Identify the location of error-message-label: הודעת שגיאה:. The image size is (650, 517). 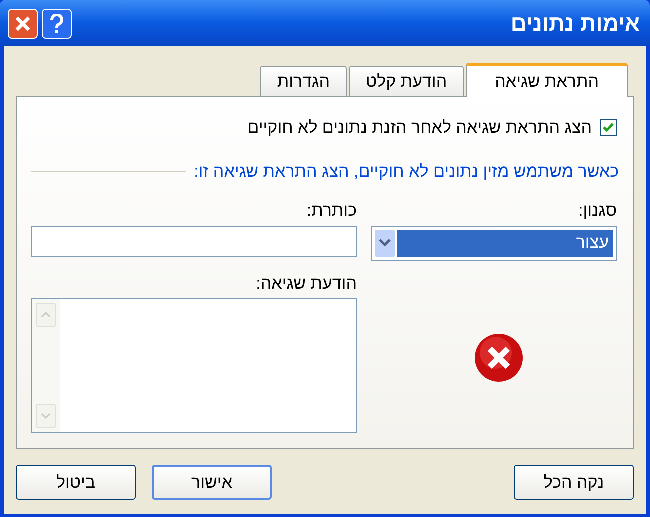
(306, 283).